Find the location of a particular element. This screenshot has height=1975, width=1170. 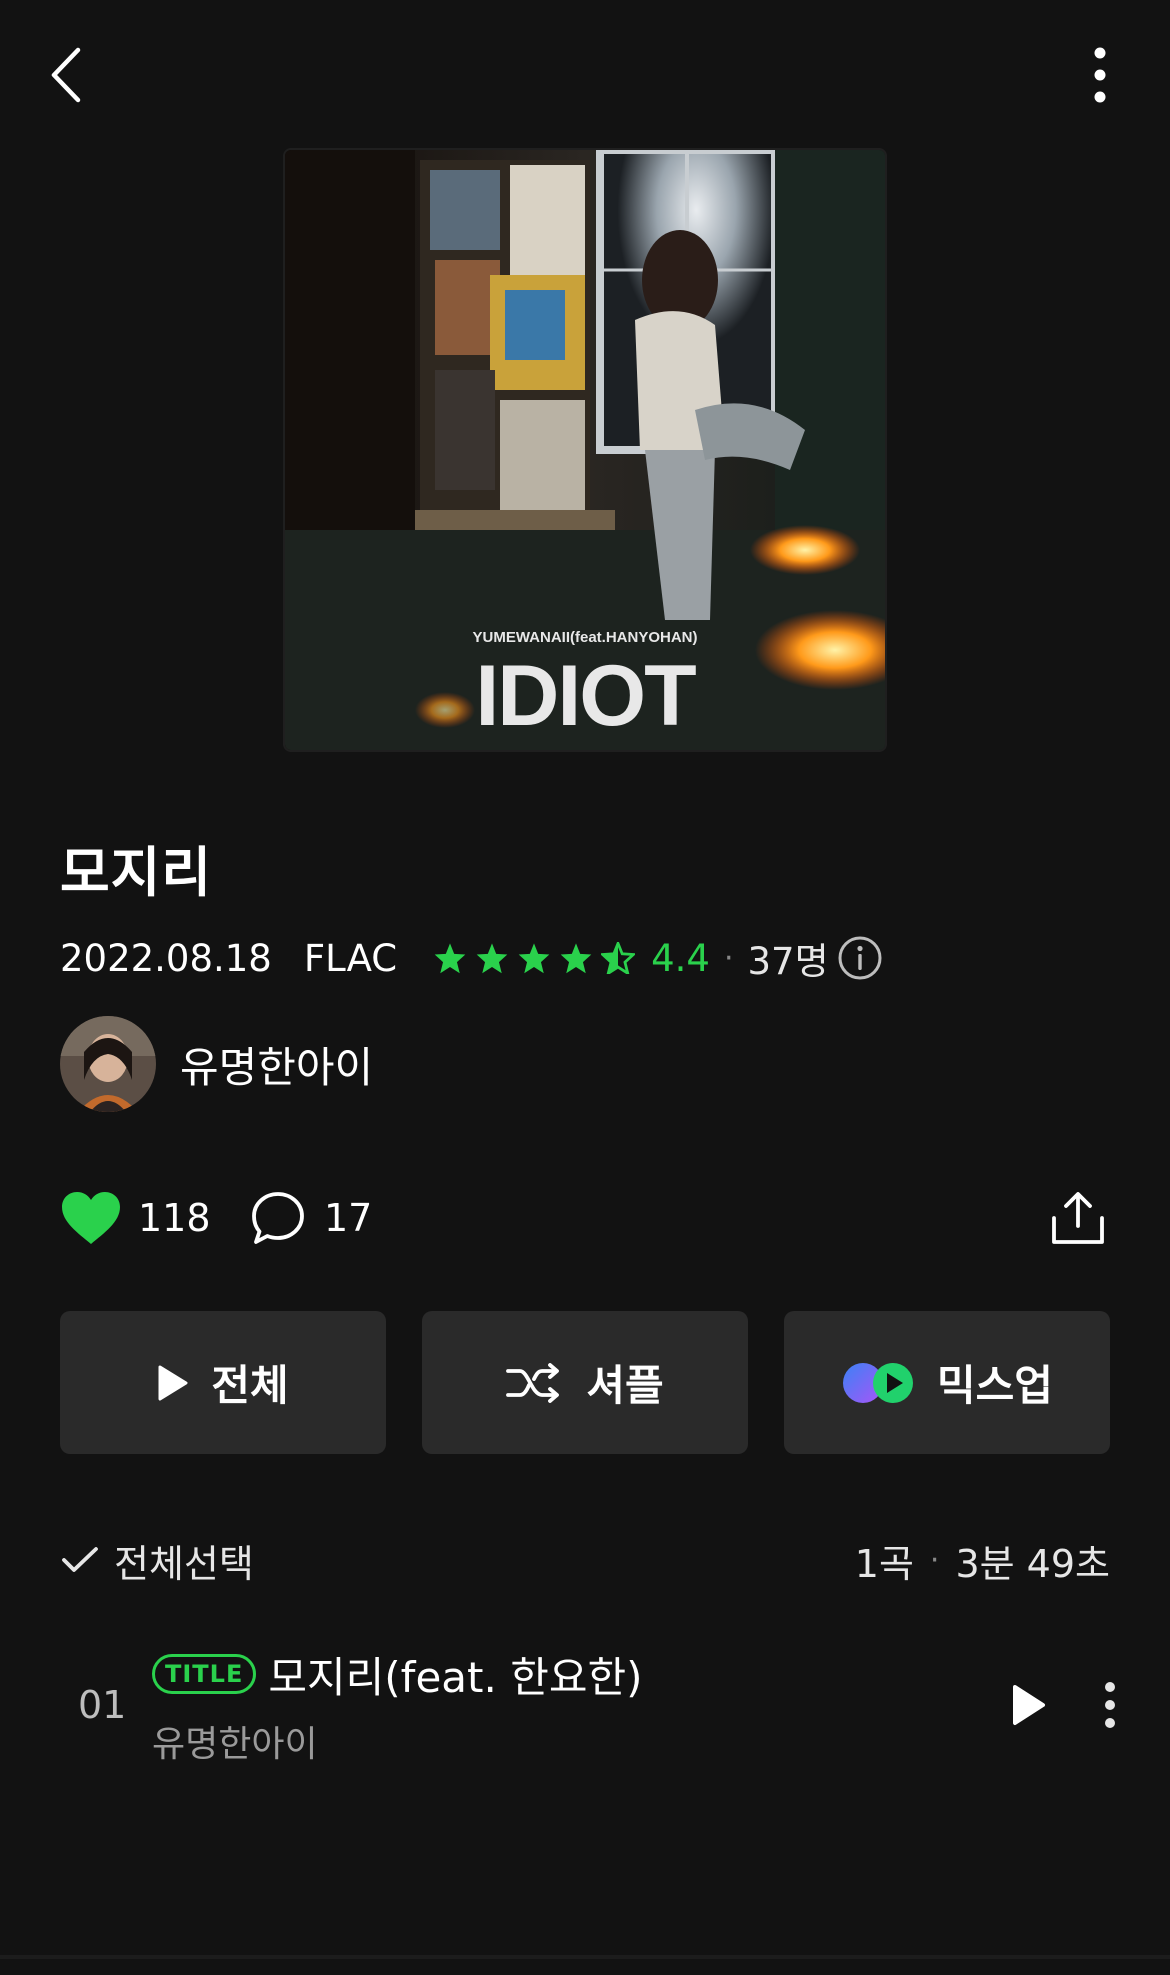

rating-count: 37명 is located at coordinates (788, 961).